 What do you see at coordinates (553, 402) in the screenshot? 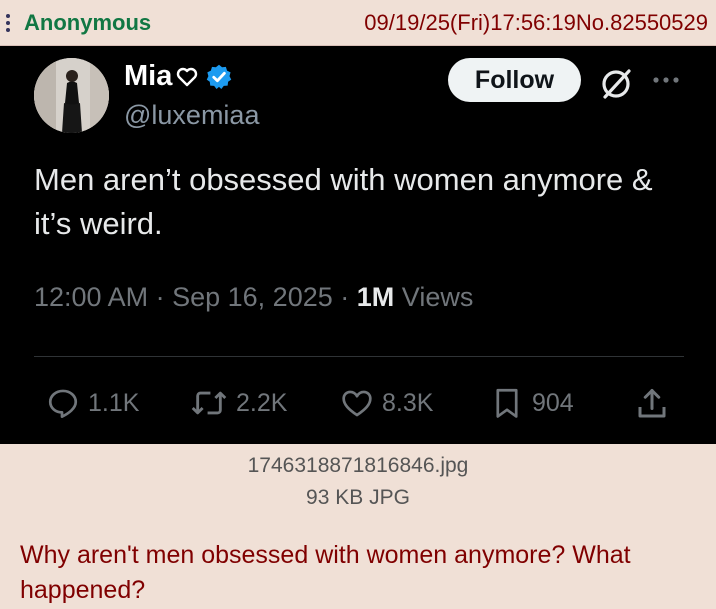
I see `bookmark-count: 904` at bounding box center [553, 402].